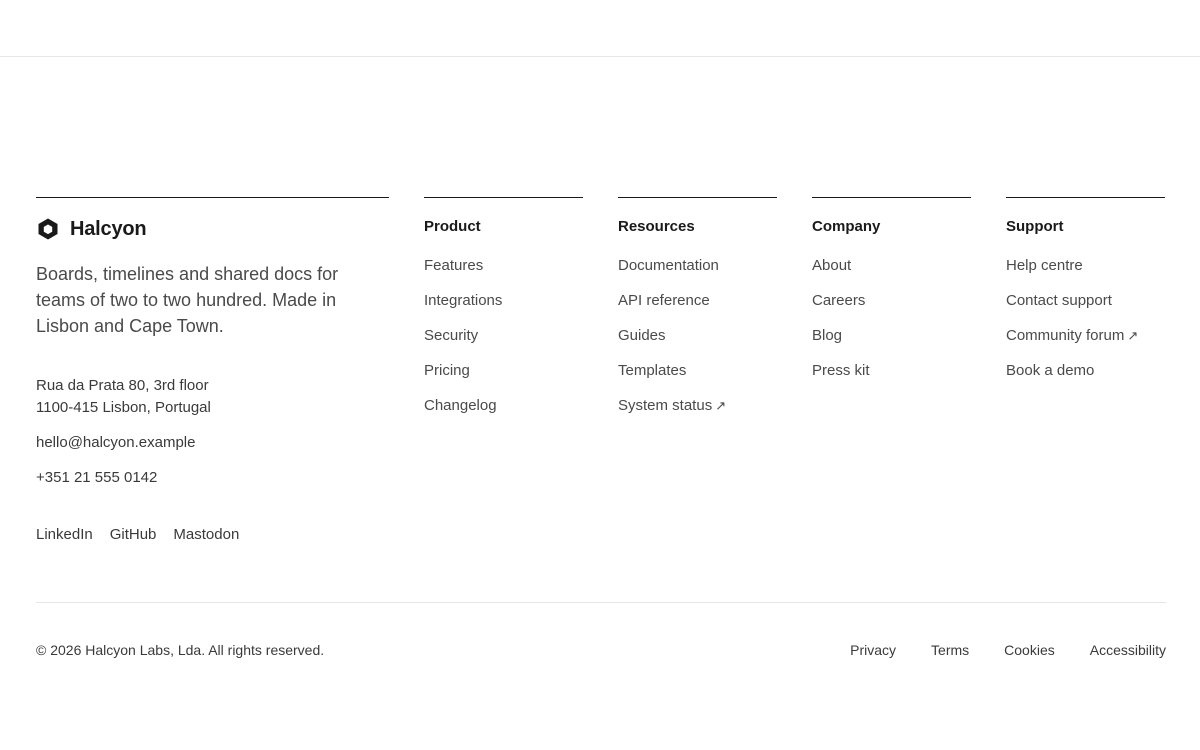 This screenshot has height=750, width=1200. Describe the element at coordinates (108, 228) in the screenshot. I see `brand-name: Halcyon` at that location.